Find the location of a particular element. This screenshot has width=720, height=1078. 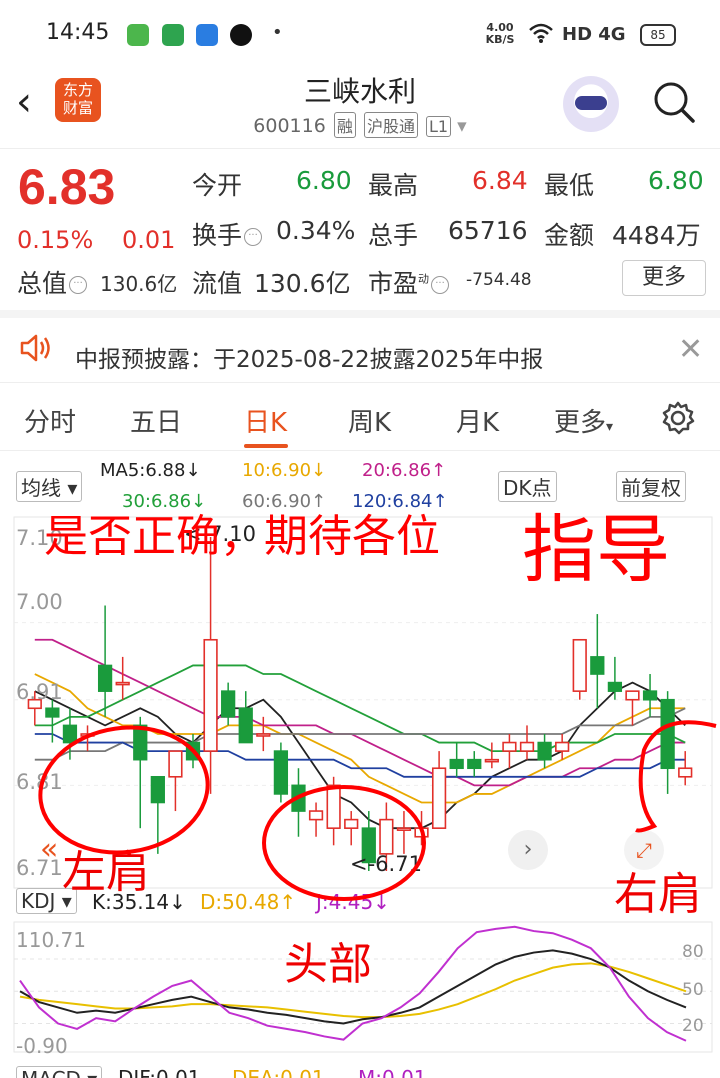

ma10-value: 10:6.90↓ is located at coordinates (284, 470).